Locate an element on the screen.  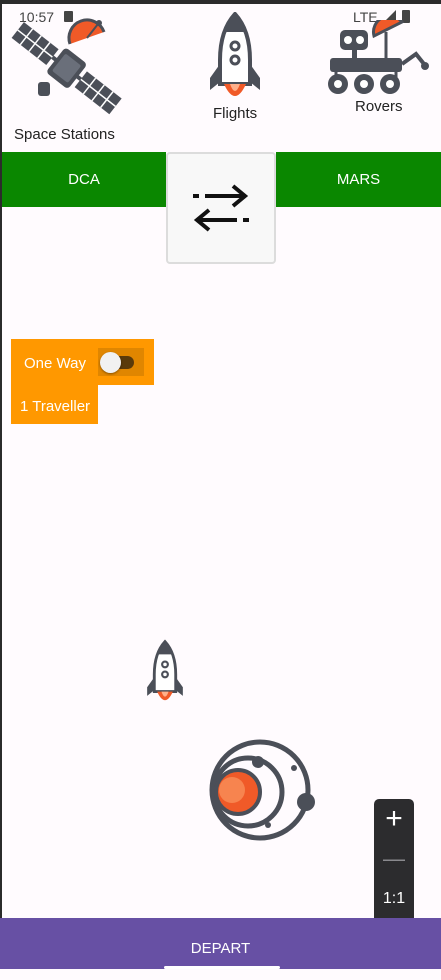
swap-arrows-icon is located at coordinates (221, 208).